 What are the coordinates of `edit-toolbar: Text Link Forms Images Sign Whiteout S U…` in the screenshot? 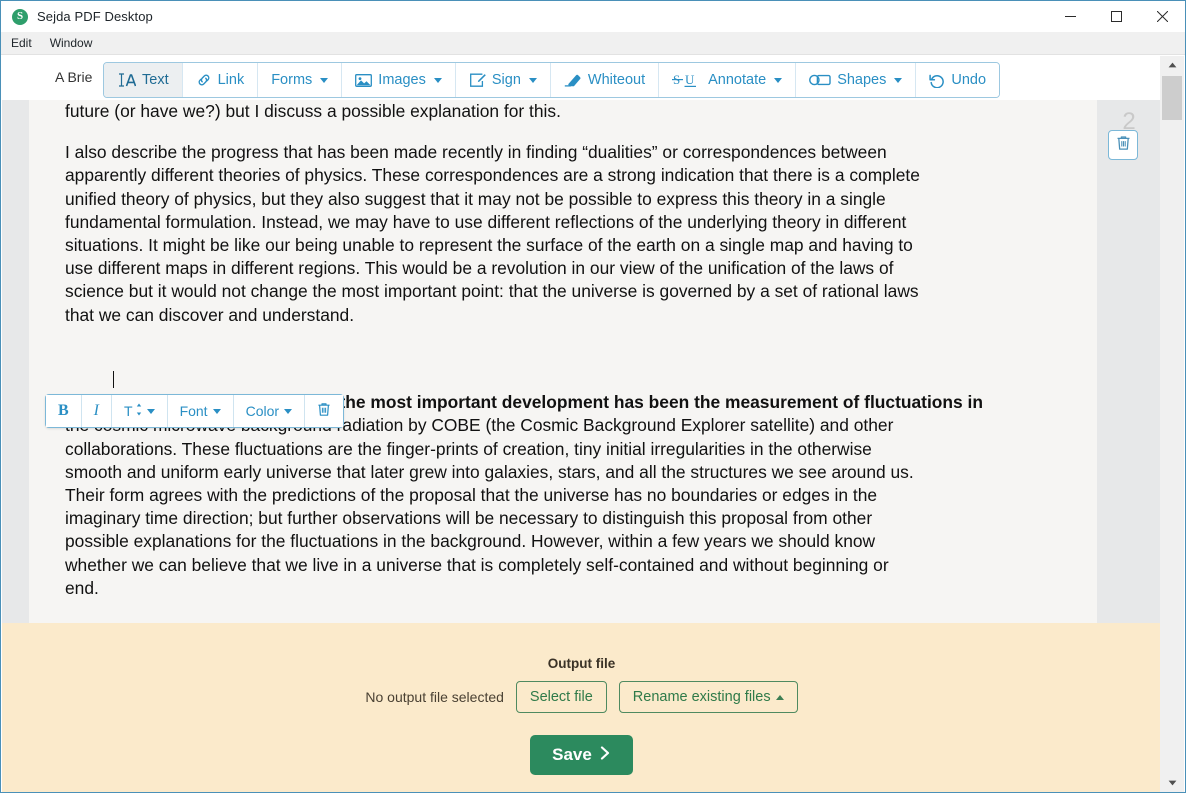 It's located at (552, 80).